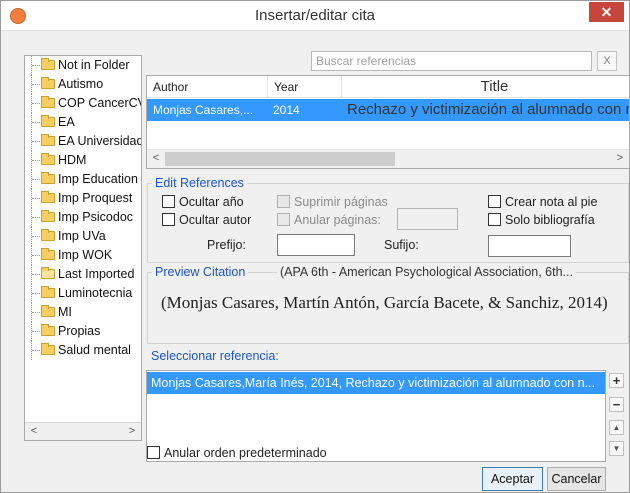 Image resolution: width=630 pixels, height=493 pixels. I want to click on accept-button: Aceptar, so click(512, 479).